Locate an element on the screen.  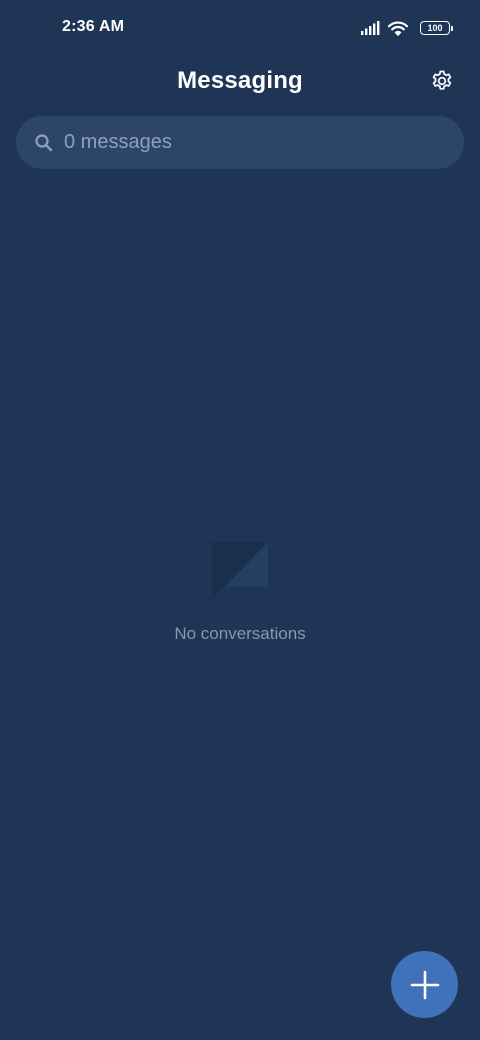
wifi-icon is located at coordinates (398, 28).